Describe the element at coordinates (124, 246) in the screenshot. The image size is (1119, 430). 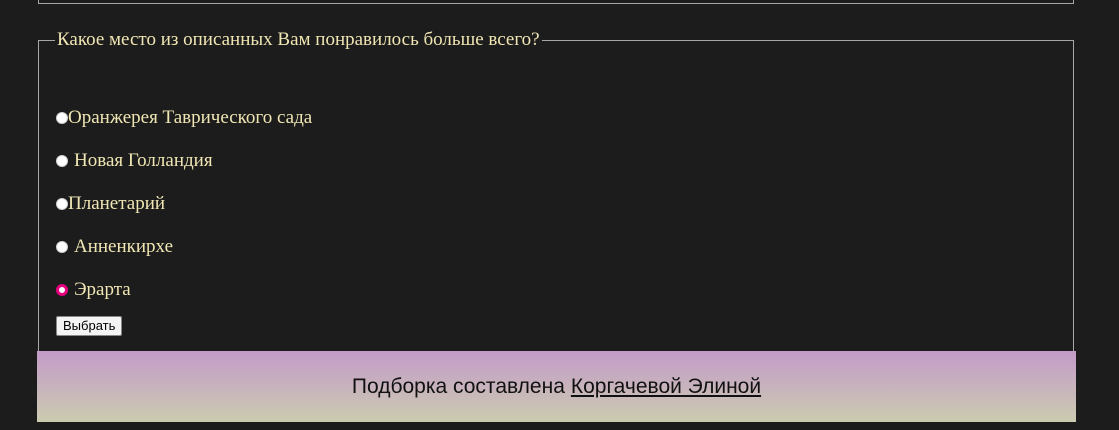
I see `option-label: Анненкирхе` at that location.